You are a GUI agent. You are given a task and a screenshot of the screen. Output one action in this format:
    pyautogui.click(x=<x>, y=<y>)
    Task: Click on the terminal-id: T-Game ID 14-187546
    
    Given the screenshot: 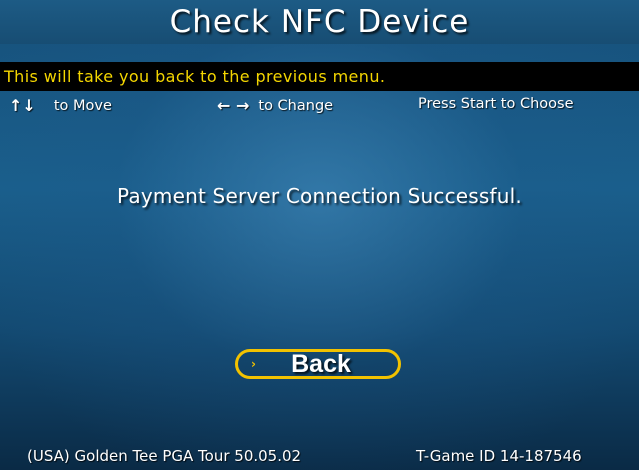 What is the action you would take?
    pyautogui.click(x=499, y=456)
    